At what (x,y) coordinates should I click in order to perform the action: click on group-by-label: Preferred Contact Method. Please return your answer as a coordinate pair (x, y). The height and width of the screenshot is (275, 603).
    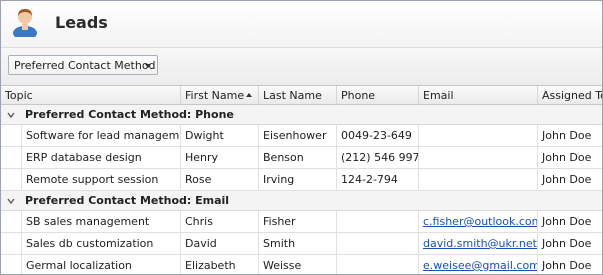
    Looking at the image, I should click on (85, 65).